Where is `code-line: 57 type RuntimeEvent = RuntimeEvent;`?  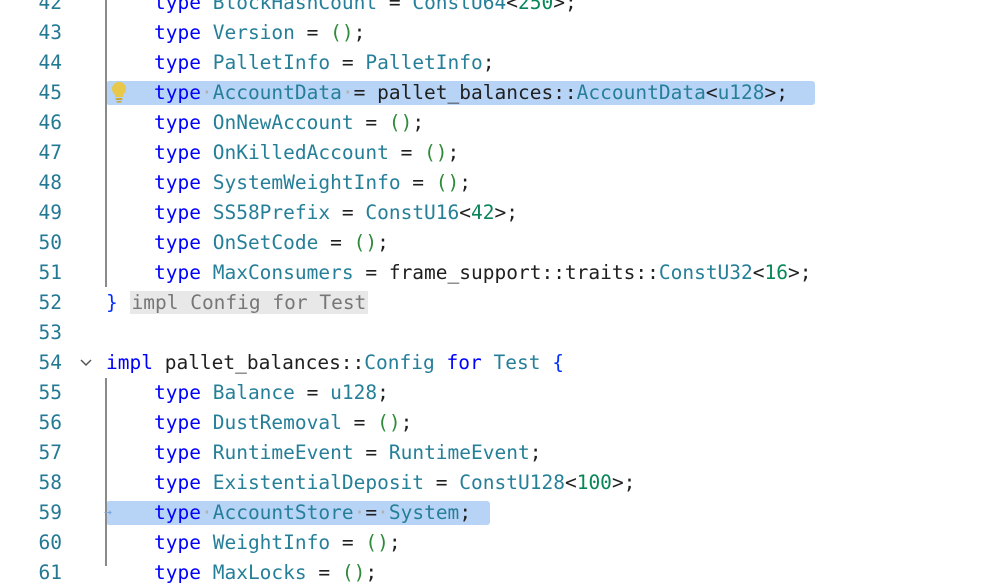
code-line: 57 type RuntimeEvent = RuntimeEvent; is located at coordinates (491, 453).